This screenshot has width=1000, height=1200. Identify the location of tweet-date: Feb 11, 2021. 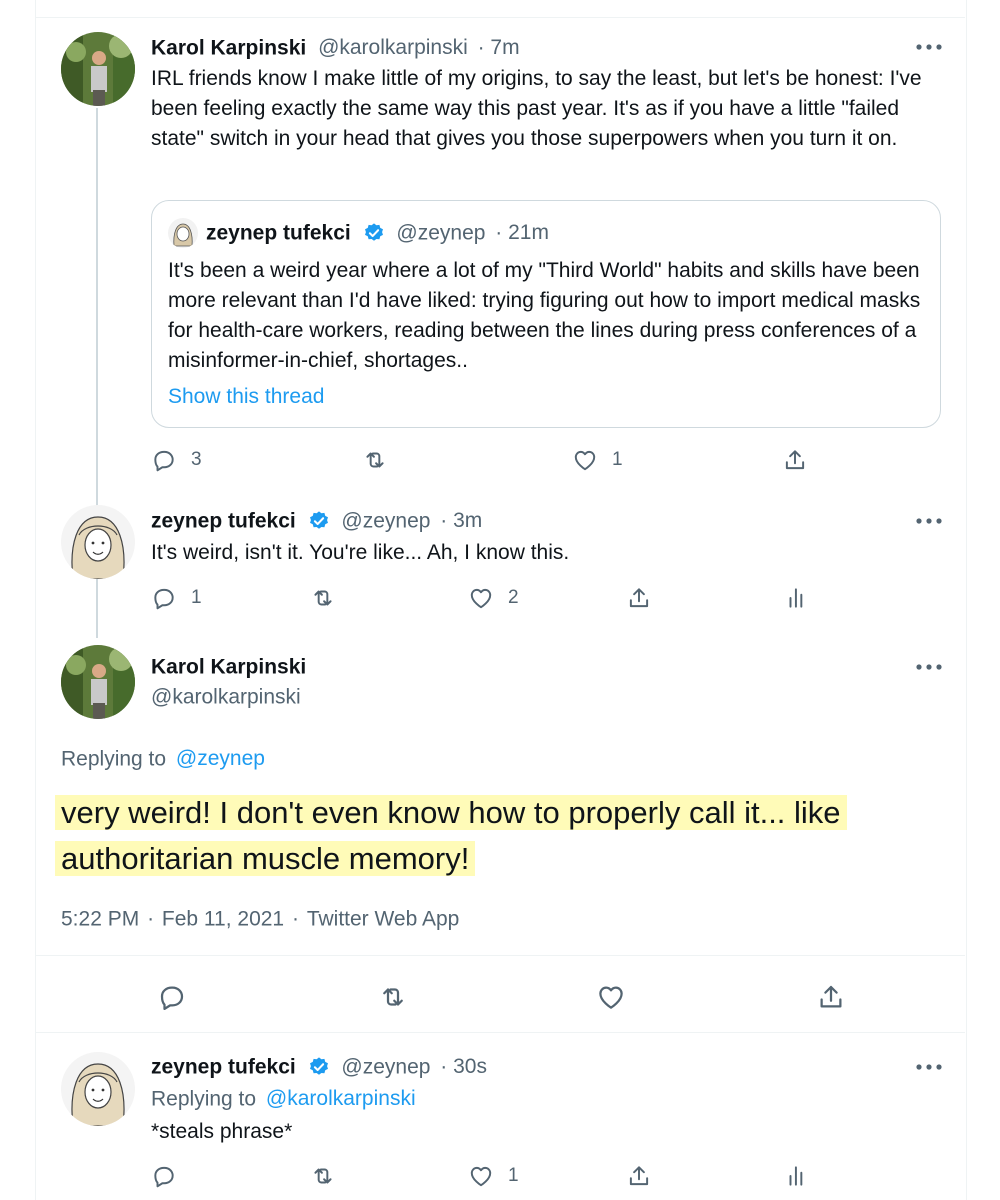
(223, 918).